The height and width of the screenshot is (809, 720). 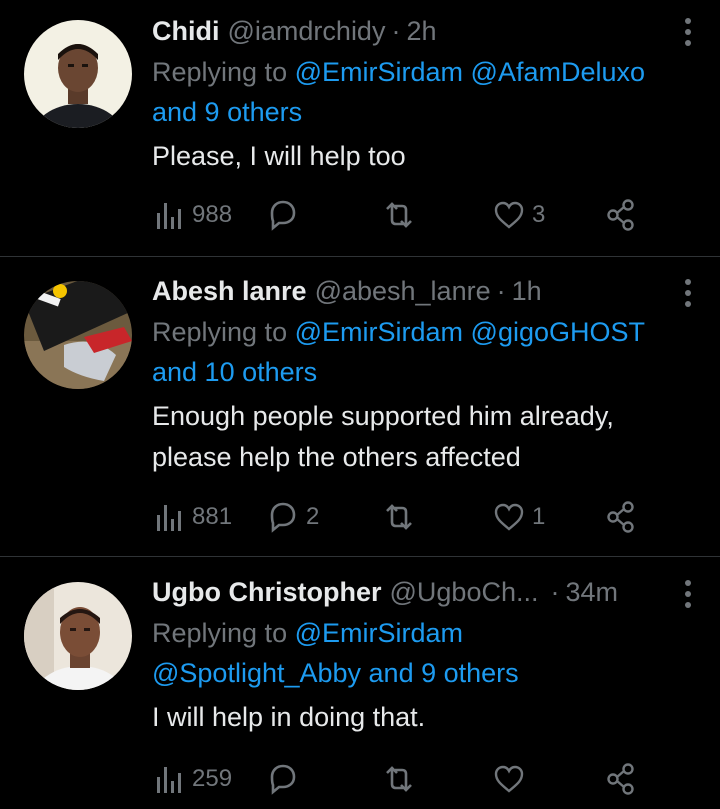 I want to click on timestamp: 34m, so click(x=591, y=592).